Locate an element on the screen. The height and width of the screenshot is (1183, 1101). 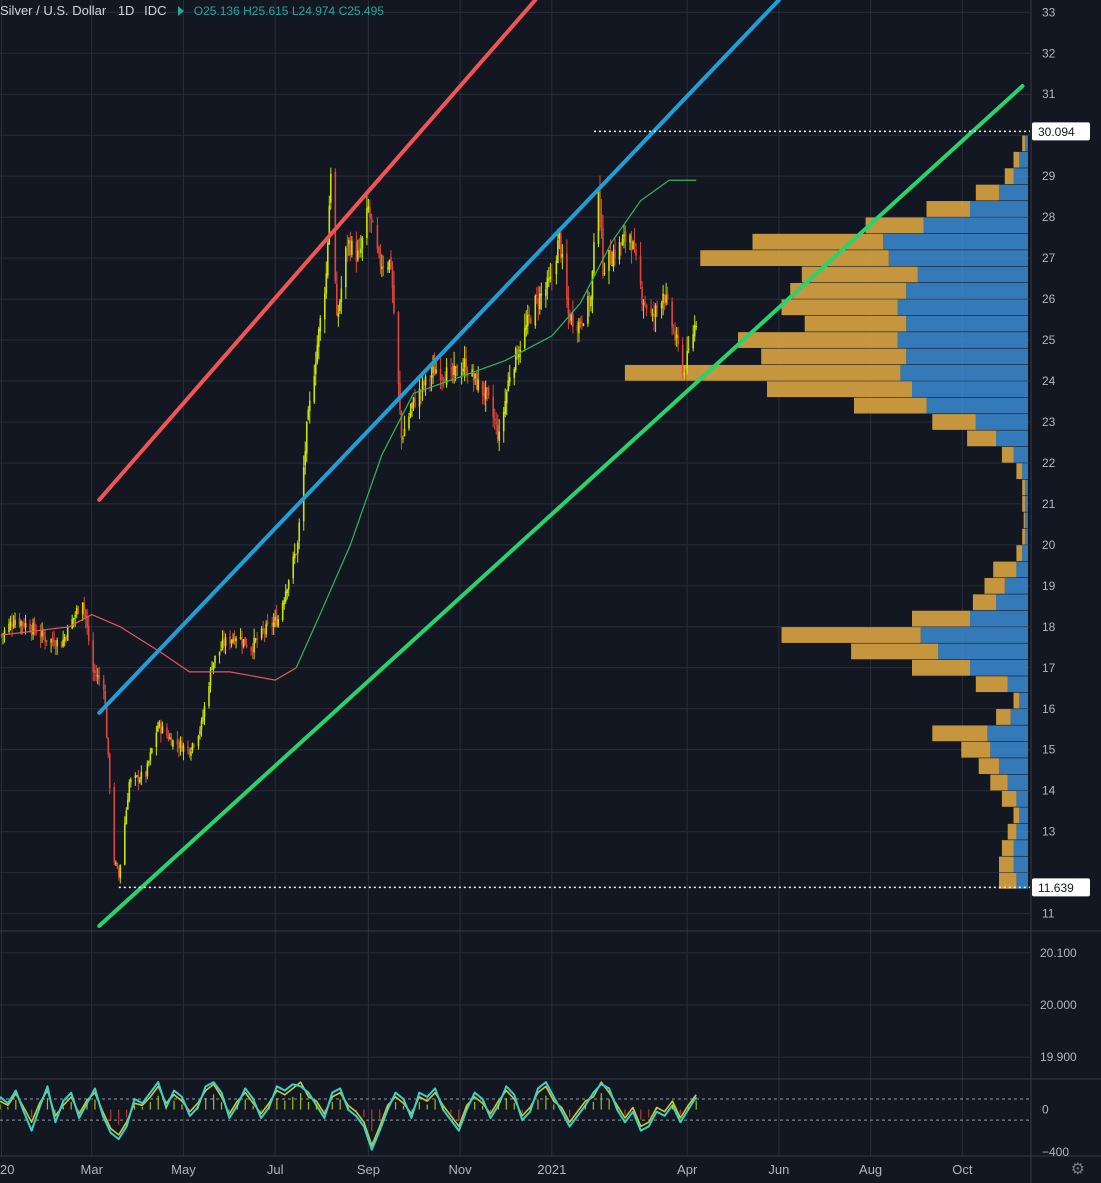
time-axis-label: Jun is located at coordinates (778, 1169).